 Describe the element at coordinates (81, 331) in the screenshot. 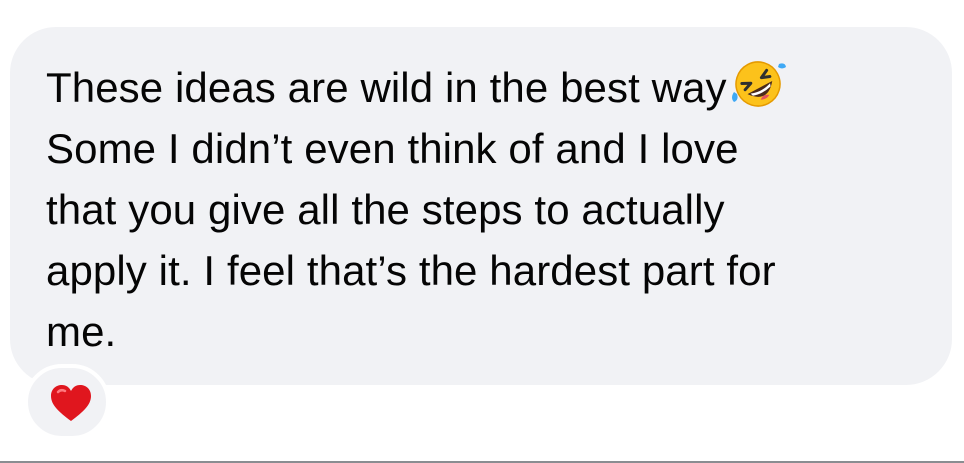

I see `message-line: me.` at that location.